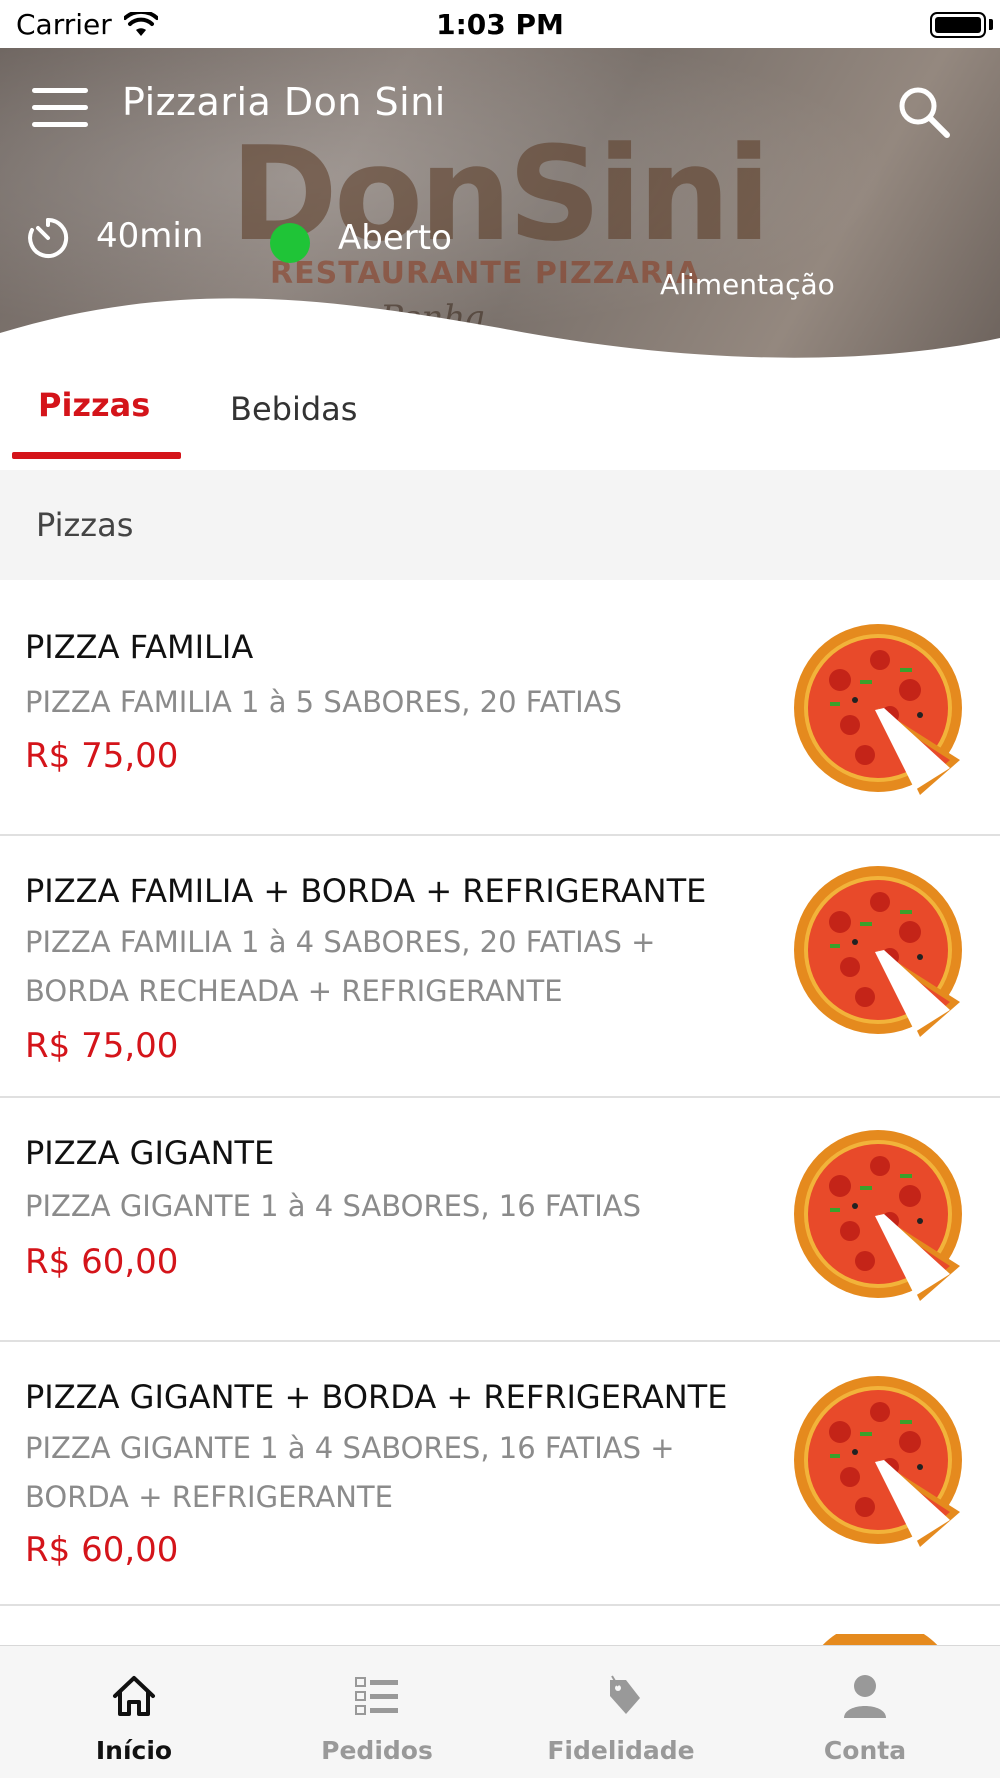  I want to click on search-icon, so click(924, 112).